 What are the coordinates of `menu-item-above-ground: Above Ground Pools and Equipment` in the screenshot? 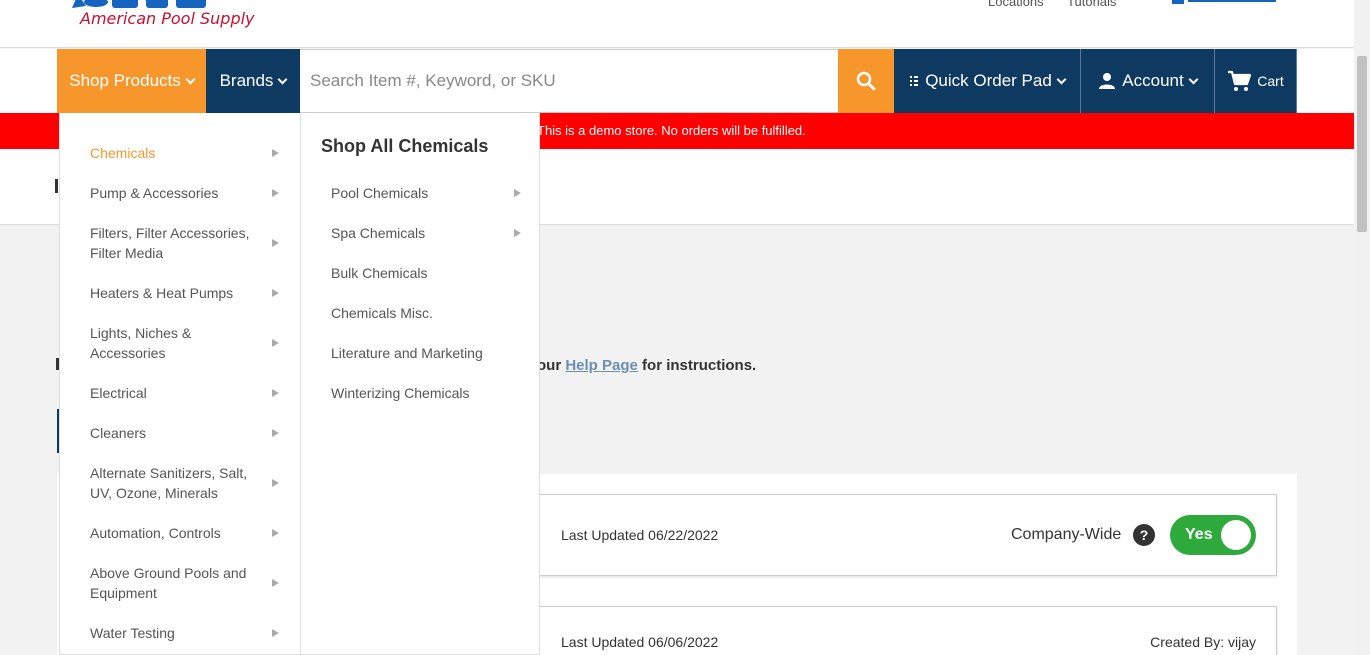 It's located at (185, 583).